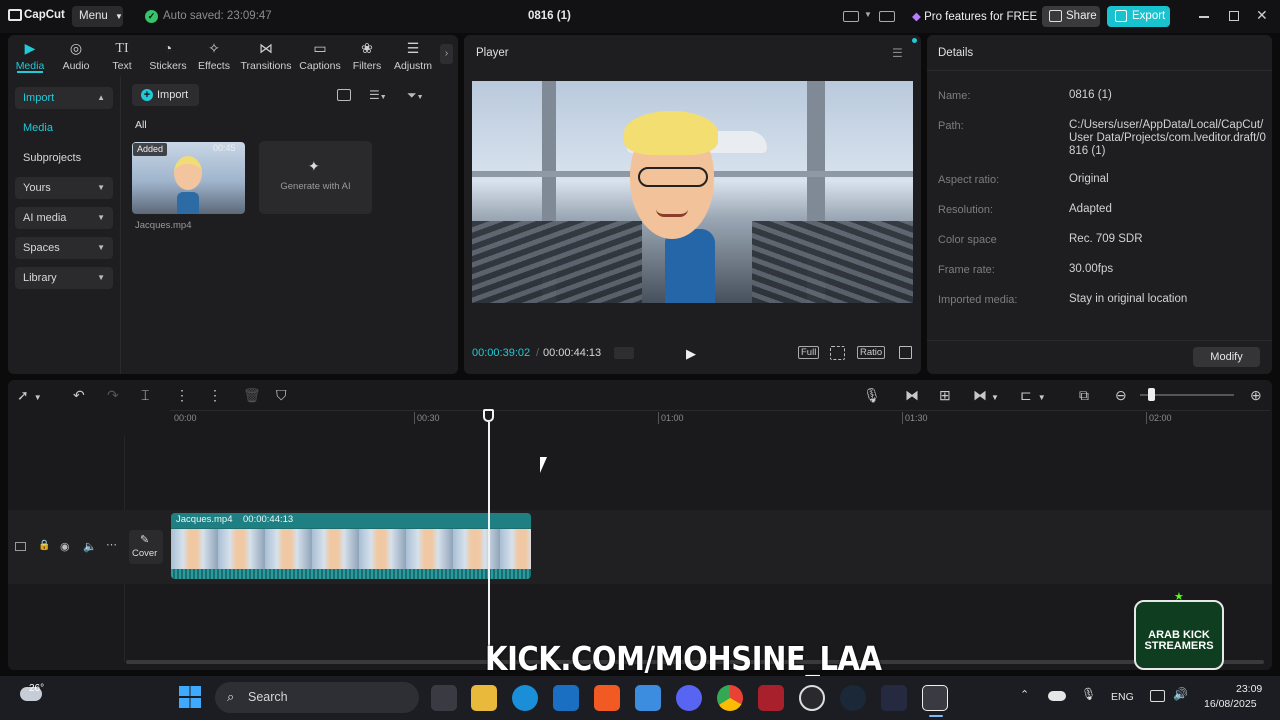 The image size is (1280, 720). What do you see at coordinates (64, 248) in the screenshot?
I see `sidebar-spaces: Spaces ▼` at bounding box center [64, 248].